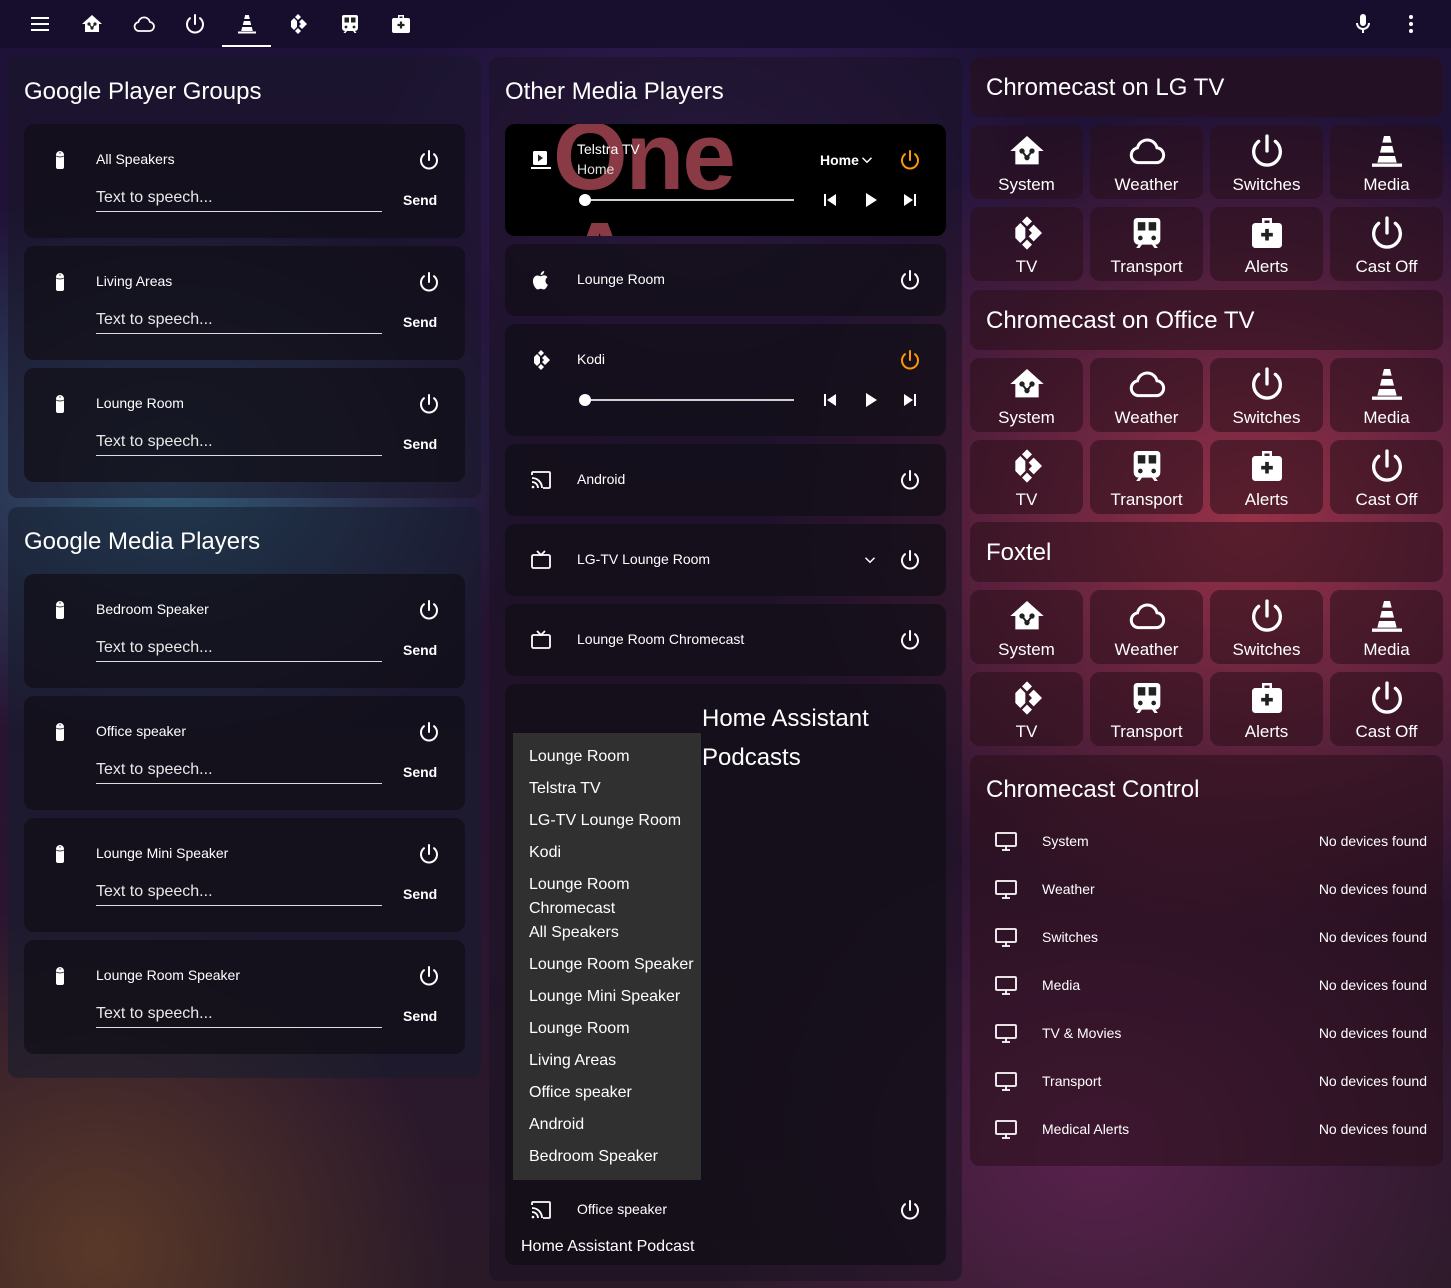 This screenshot has width=1451, height=1288. What do you see at coordinates (247, 24) in the screenshot?
I see `tab-cone-icon` at bounding box center [247, 24].